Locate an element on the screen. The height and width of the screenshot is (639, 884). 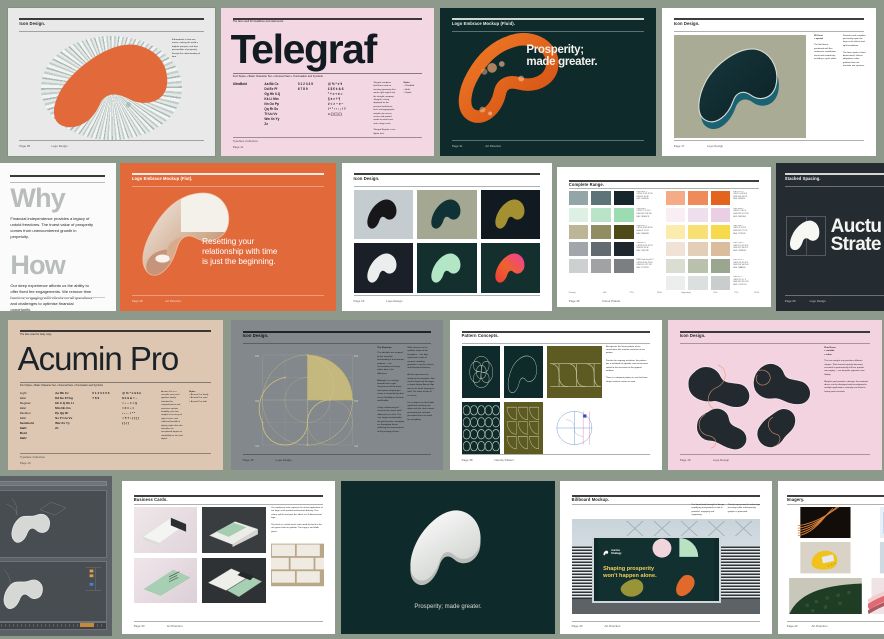
slide-imagery: Imagery. Page 42 Art Direction is located at coordinates (831, 557).